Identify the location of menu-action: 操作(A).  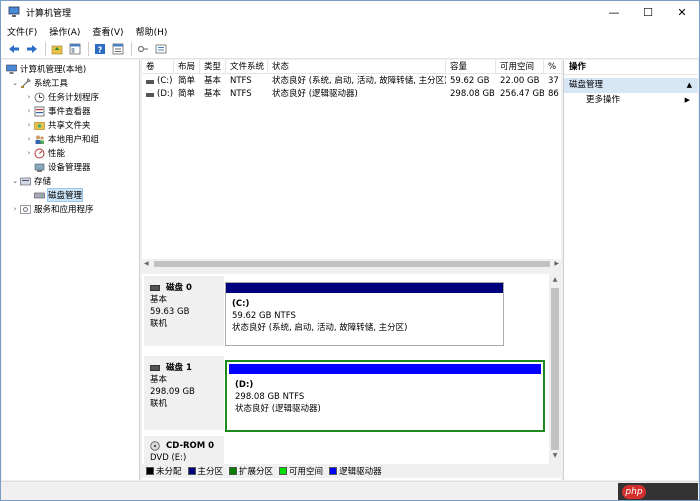
(64, 31).